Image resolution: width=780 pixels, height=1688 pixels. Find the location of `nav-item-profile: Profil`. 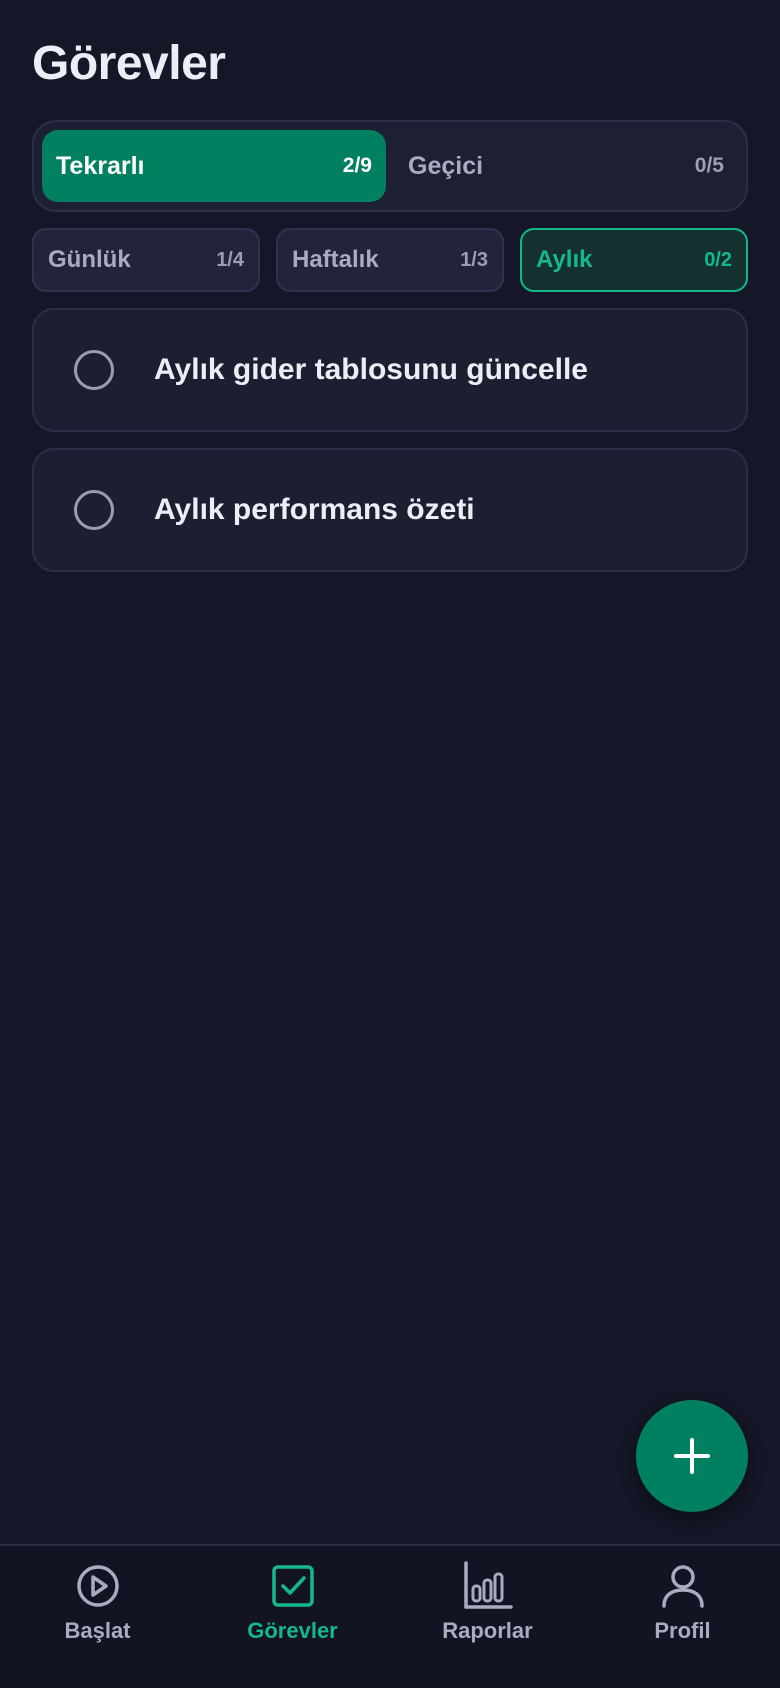

nav-item-profile: Profil is located at coordinates (682, 1617).